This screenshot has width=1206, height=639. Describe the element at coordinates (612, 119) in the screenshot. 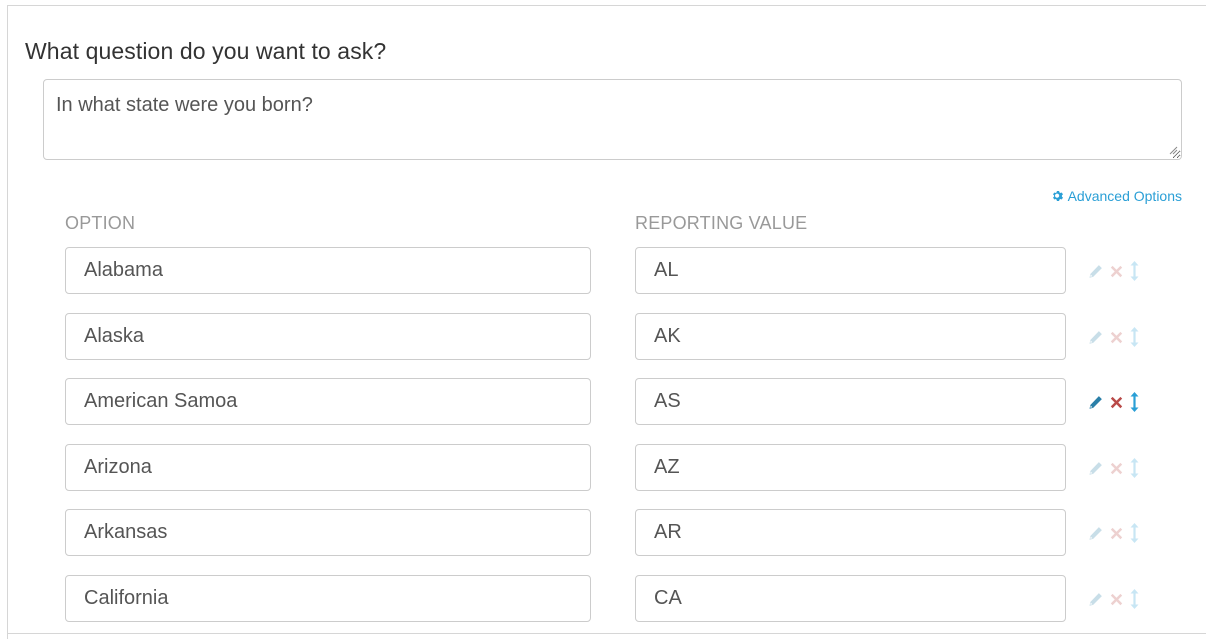

I see `question-textarea: In what state were you born?` at that location.